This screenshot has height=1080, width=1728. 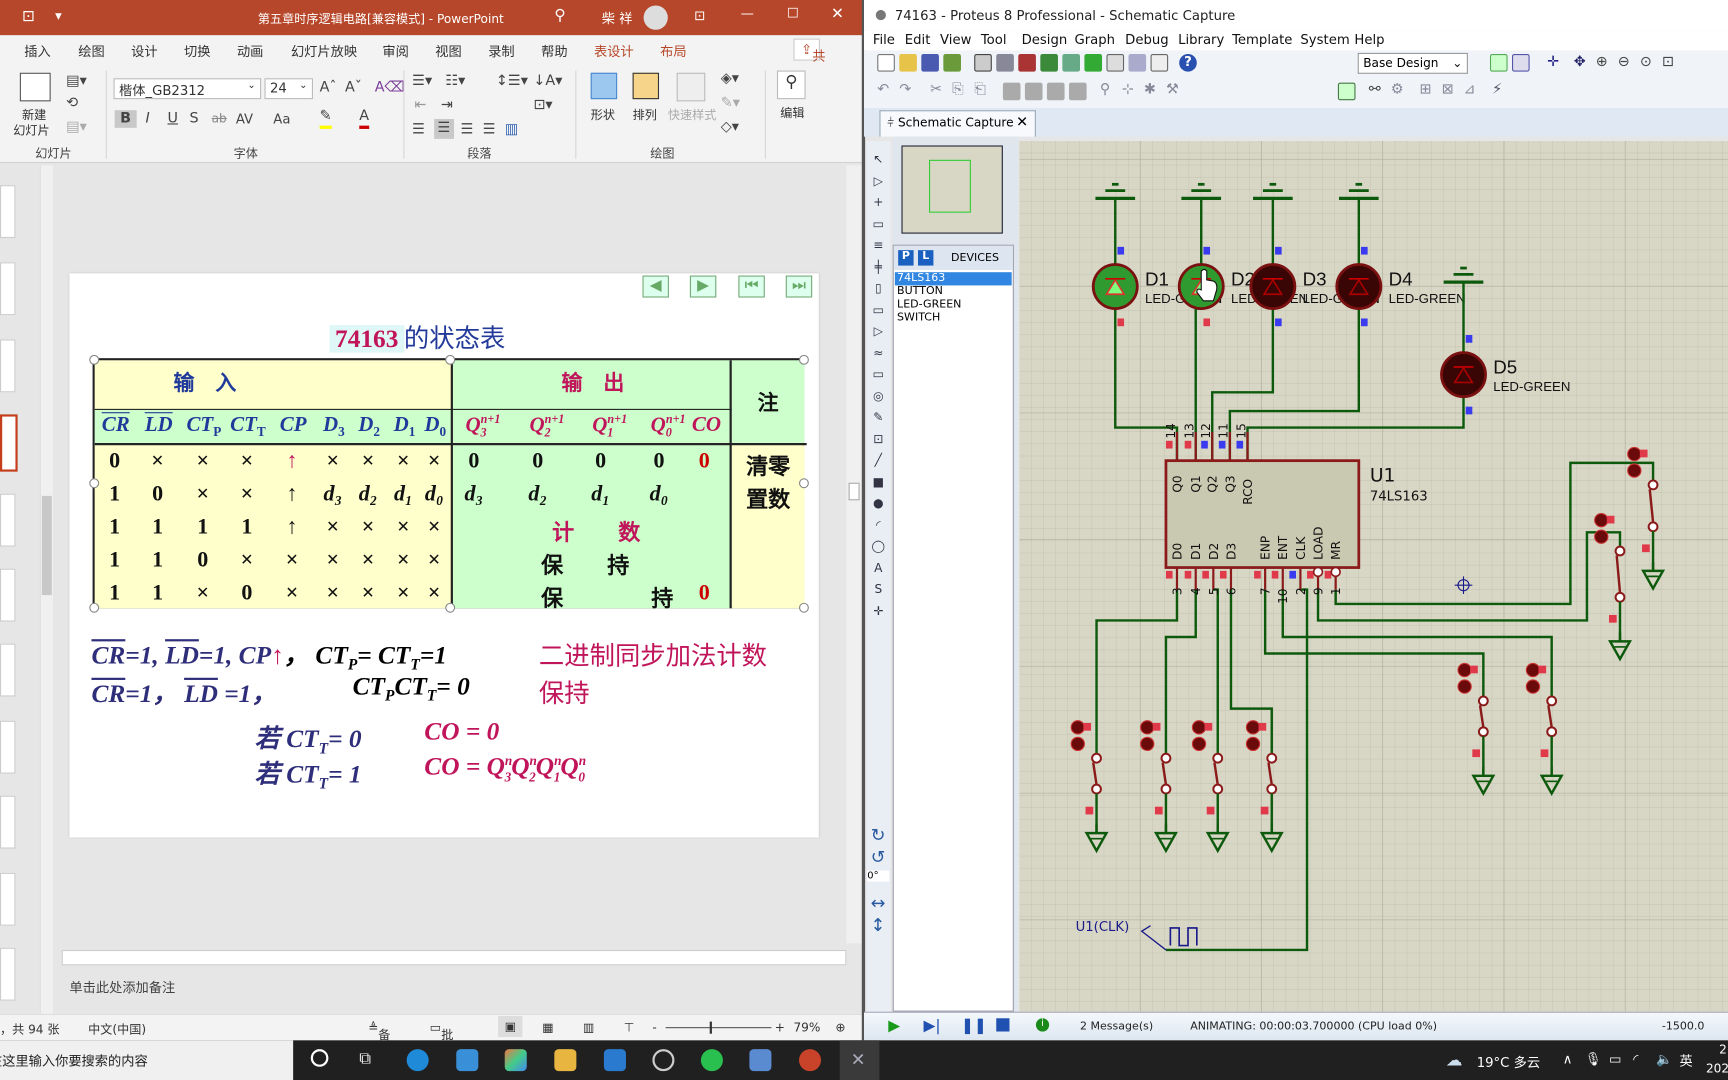 What do you see at coordinates (711, 1060) in the screenshot?
I see `wechat-icon` at bounding box center [711, 1060].